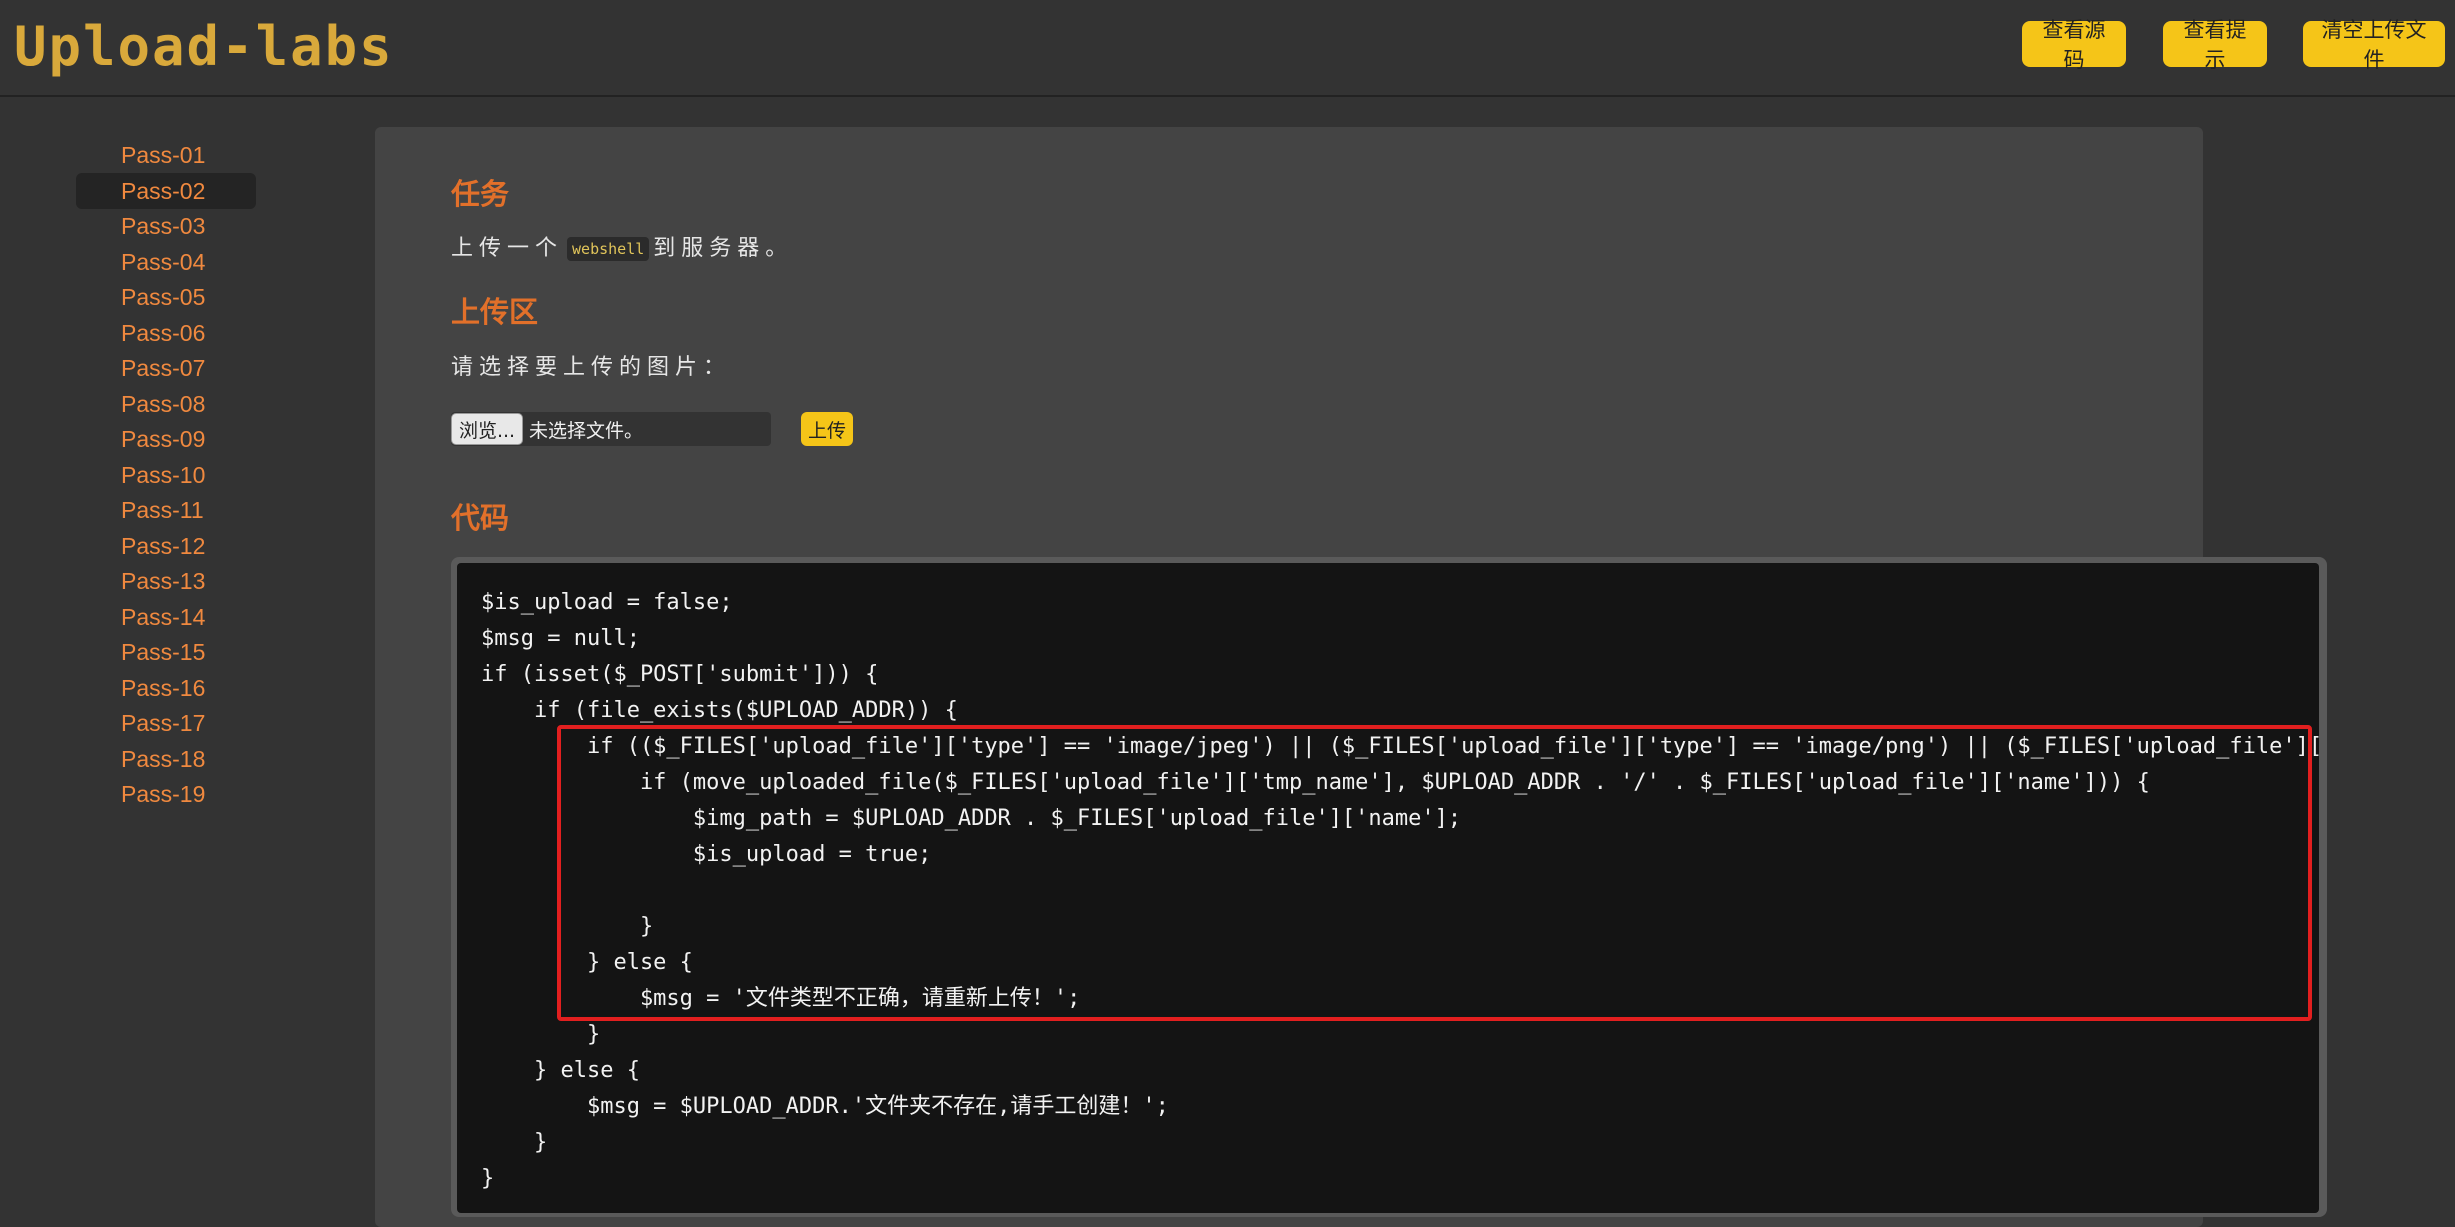  I want to click on upload-prompt: 请选择要上传的图片：, so click(591, 367).